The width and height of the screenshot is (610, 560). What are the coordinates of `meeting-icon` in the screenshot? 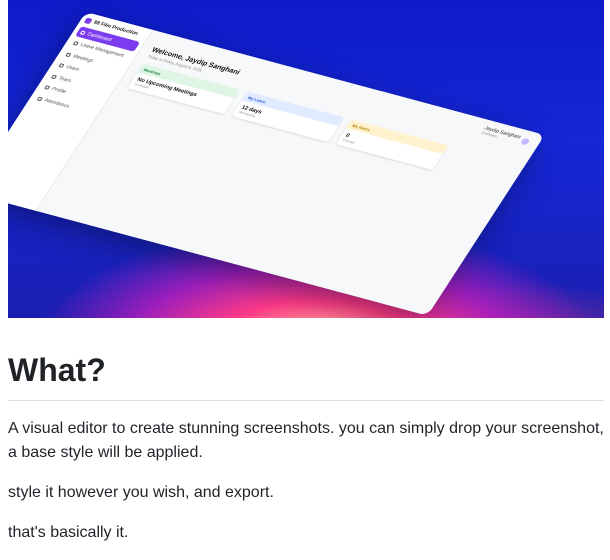 It's located at (68, 54).